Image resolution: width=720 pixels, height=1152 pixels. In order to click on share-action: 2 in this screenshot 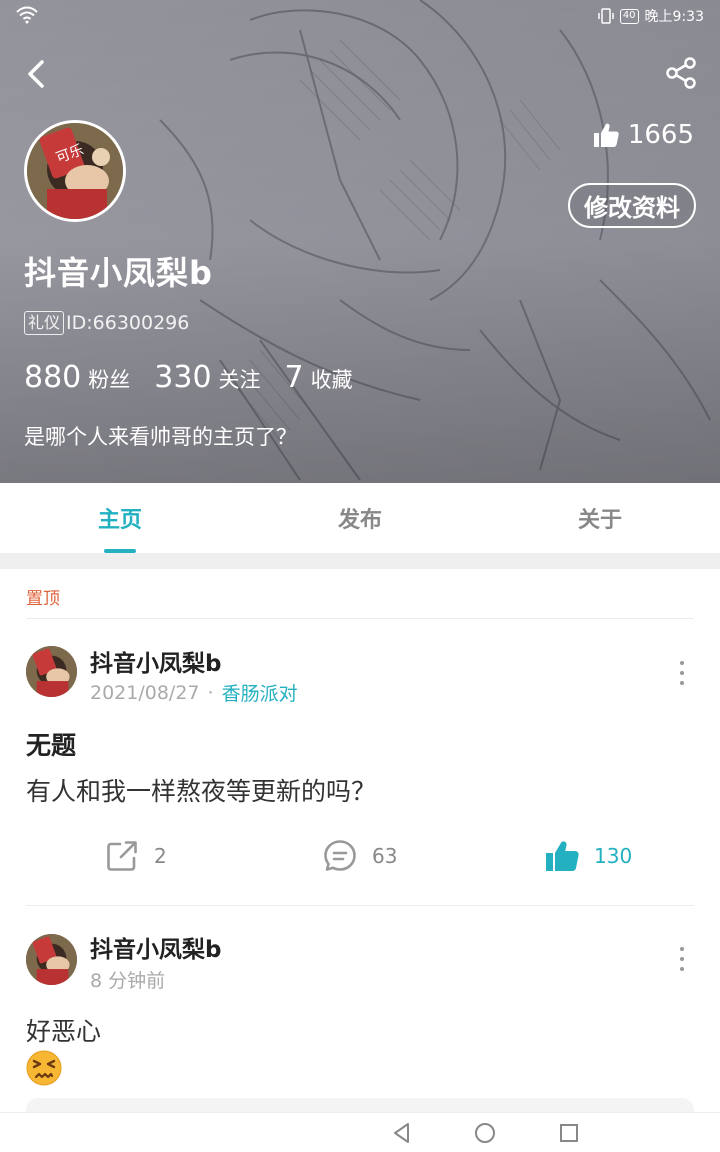, I will do `click(135, 856)`.